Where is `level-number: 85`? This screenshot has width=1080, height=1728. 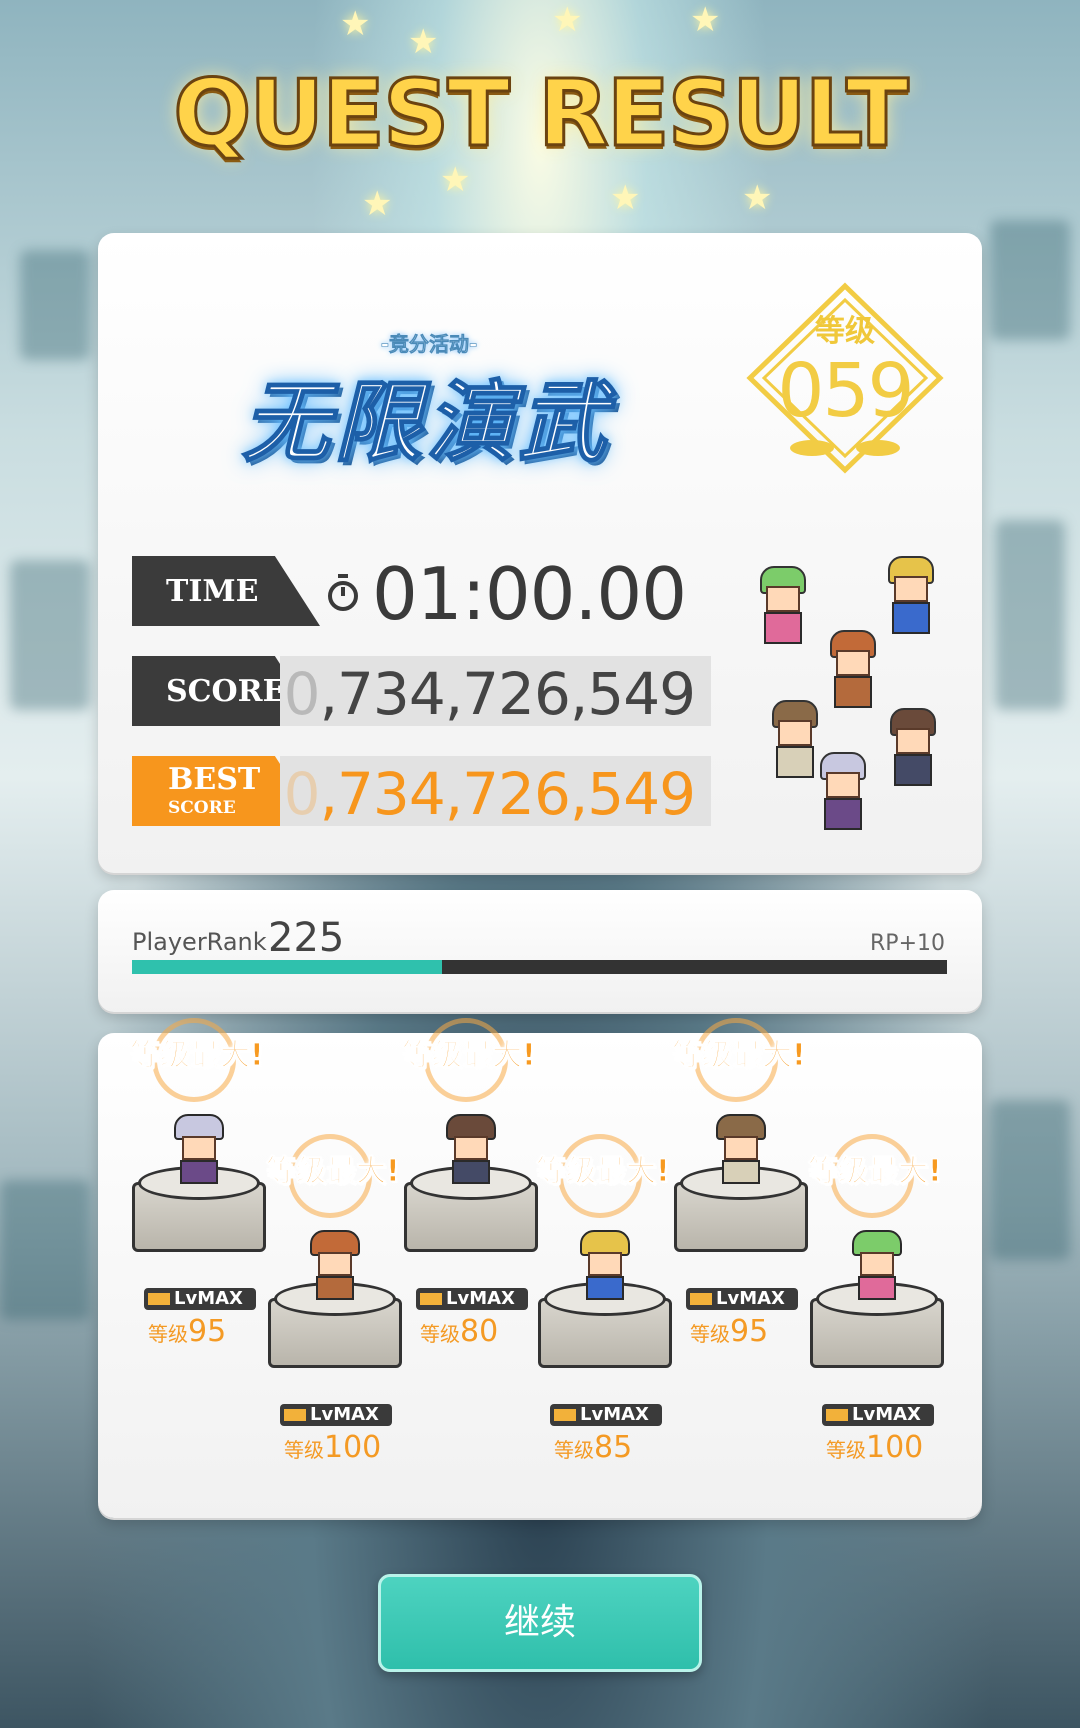
level-number: 85 is located at coordinates (613, 1447).